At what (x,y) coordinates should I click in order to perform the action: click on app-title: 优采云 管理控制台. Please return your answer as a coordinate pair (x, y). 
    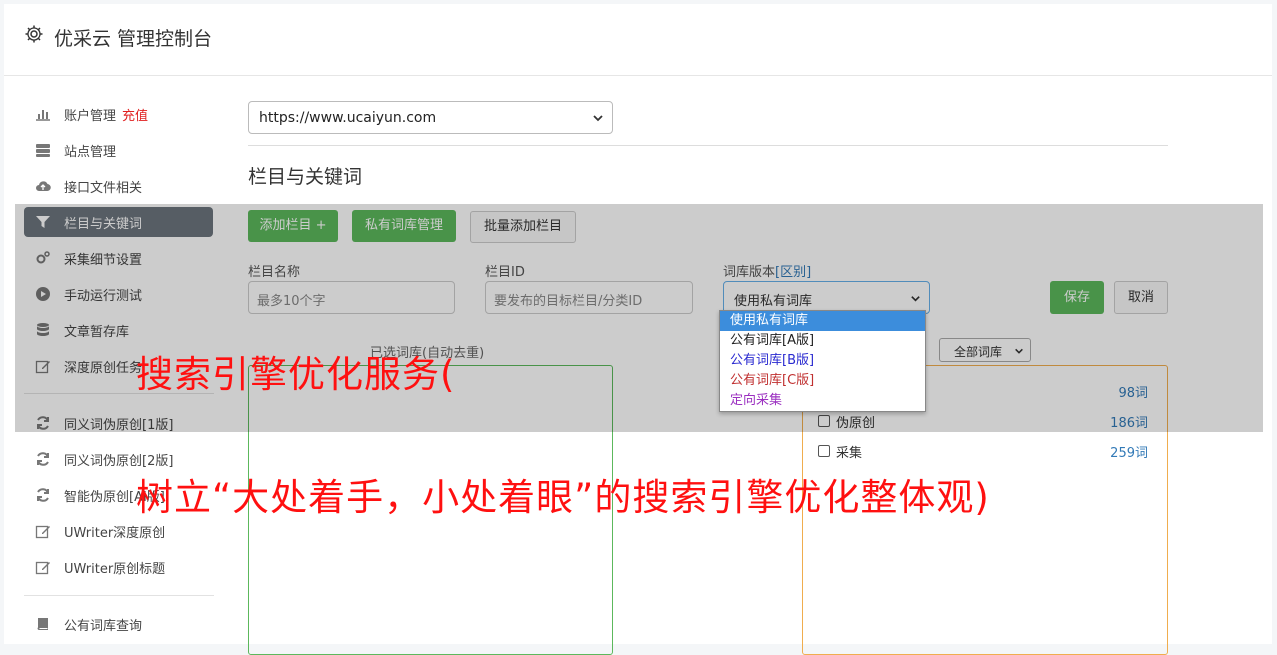
    Looking at the image, I should click on (133, 39).